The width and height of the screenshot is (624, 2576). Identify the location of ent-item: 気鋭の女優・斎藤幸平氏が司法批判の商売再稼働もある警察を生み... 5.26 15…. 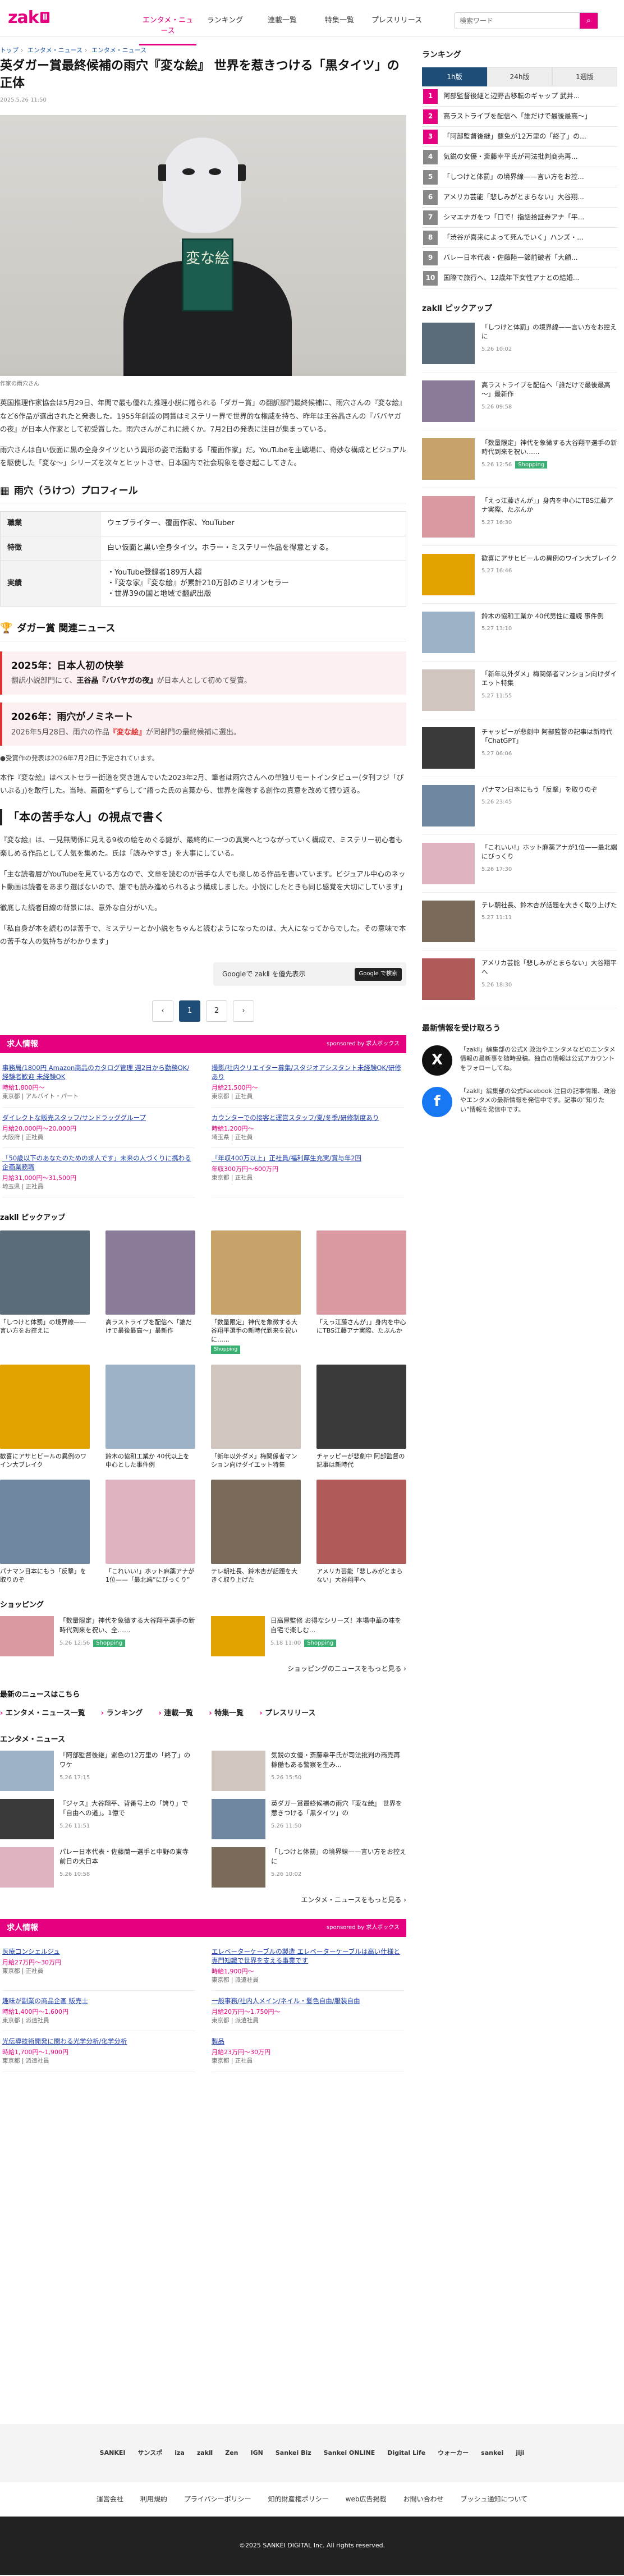
(309, 1771).